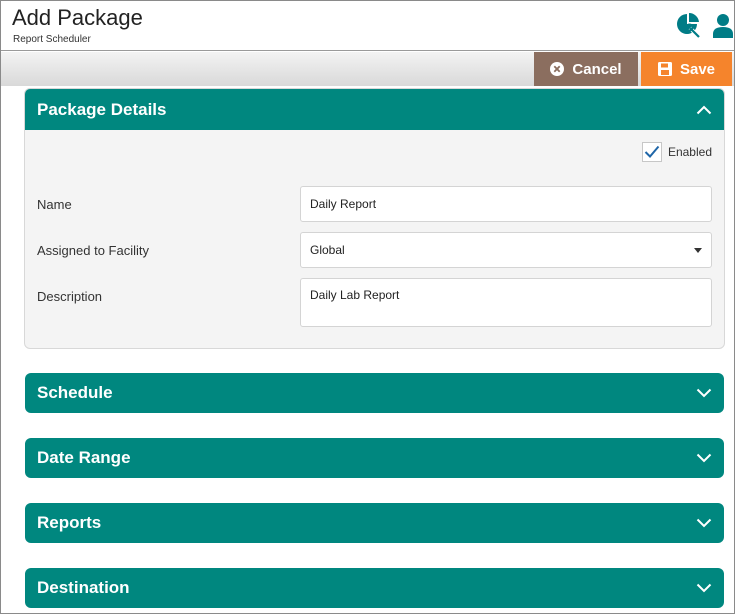  Describe the element at coordinates (70, 296) in the screenshot. I see `description-label: Description` at that location.